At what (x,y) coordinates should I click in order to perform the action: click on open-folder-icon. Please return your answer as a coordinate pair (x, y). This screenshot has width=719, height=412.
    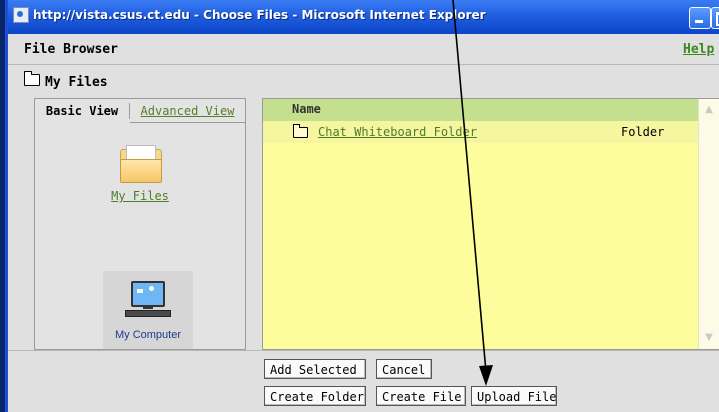
    Looking at the image, I should click on (32, 78).